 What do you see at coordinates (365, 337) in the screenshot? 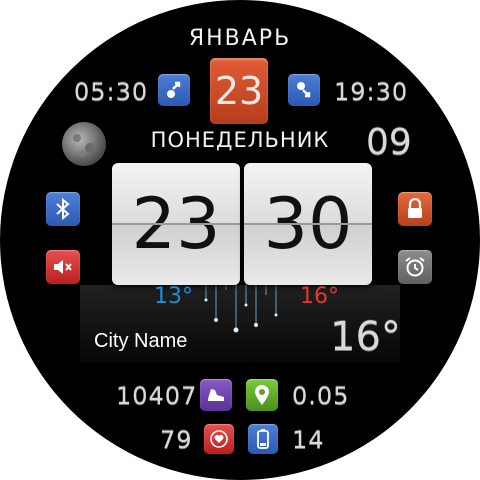
I see `current-temp: 16°` at bounding box center [365, 337].